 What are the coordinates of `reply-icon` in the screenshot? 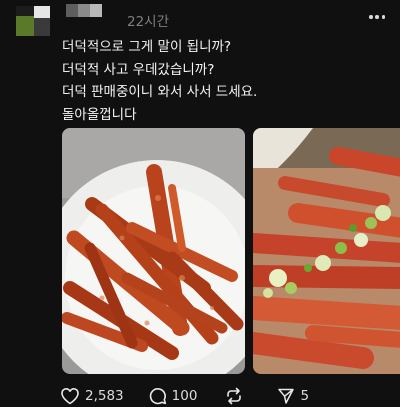 It's located at (157, 396).